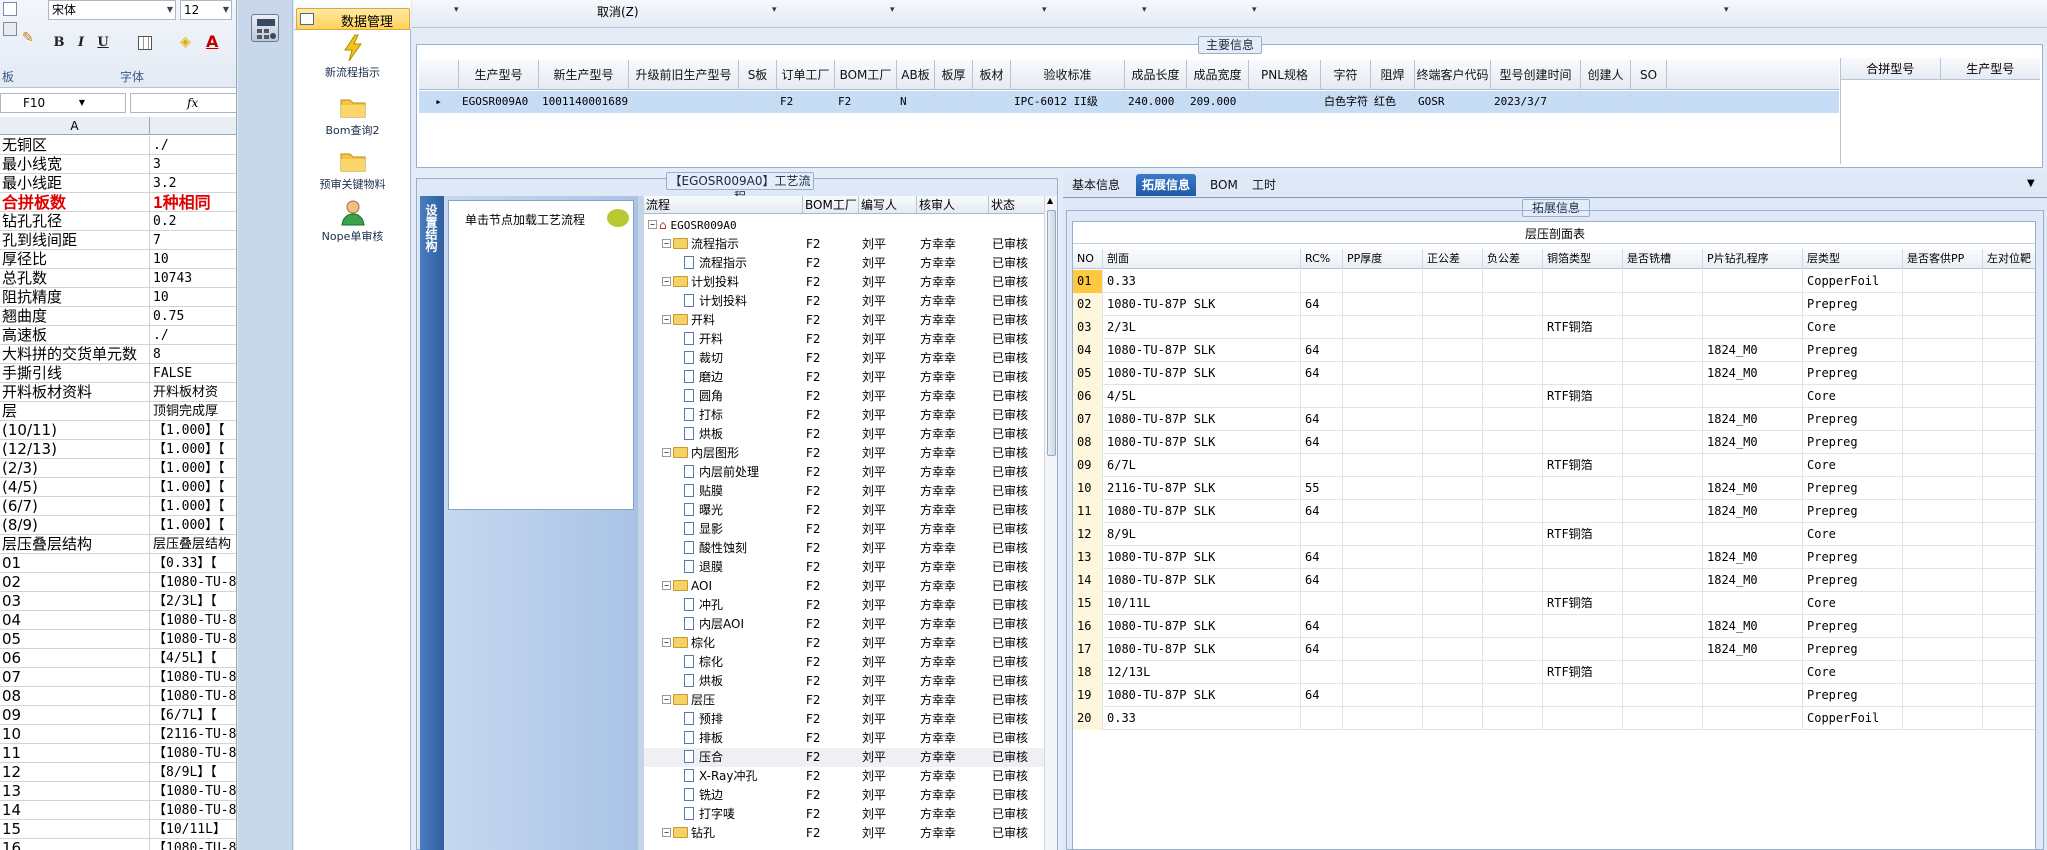 The width and height of the screenshot is (2047, 850). Describe the element at coordinates (1346, 75) in the screenshot. I see `main-info-col-header: 字符` at that location.